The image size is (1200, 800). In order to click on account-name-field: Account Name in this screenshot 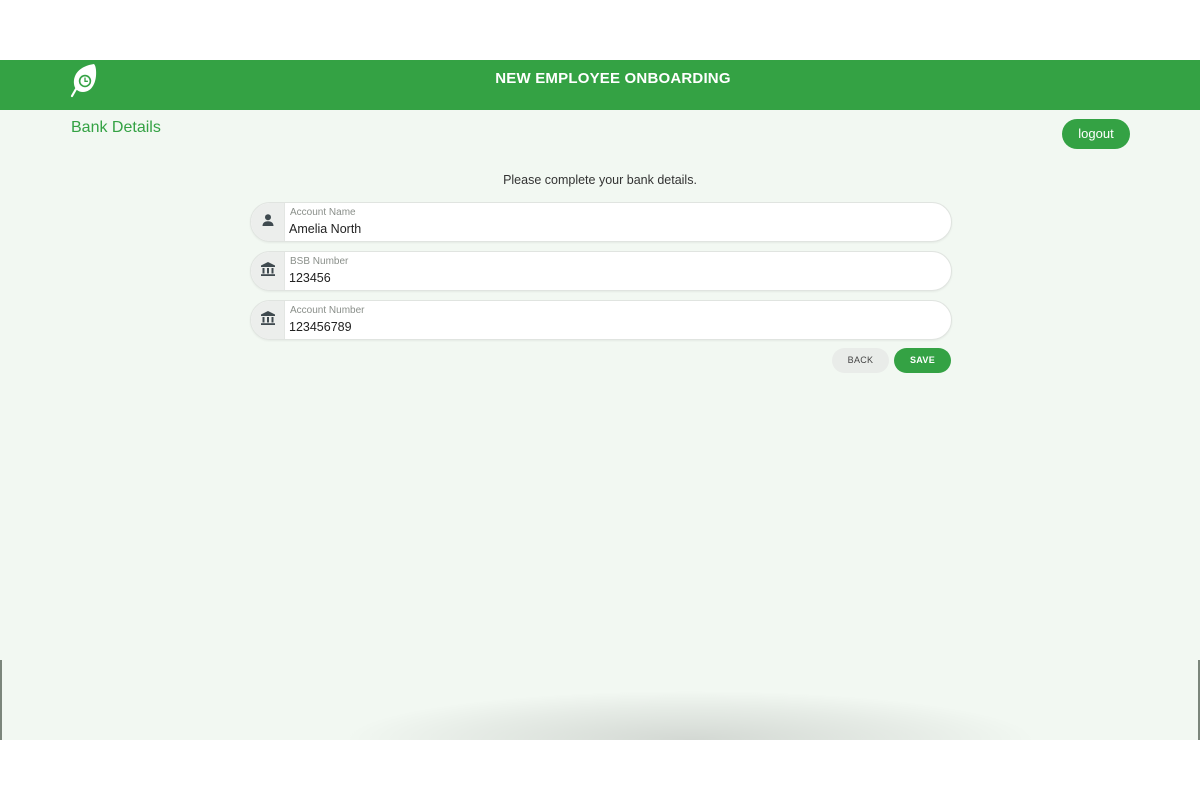, I will do `click(601, 222)`.